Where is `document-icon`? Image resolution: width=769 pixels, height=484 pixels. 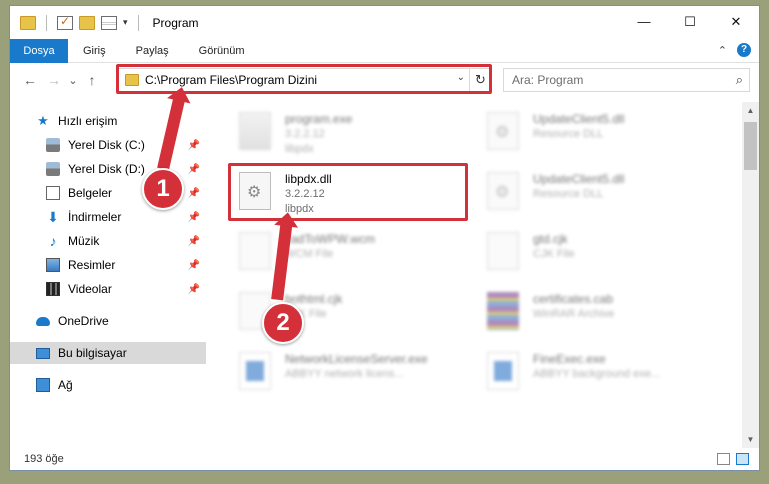 document-icon is located at coordinates (53, 193).